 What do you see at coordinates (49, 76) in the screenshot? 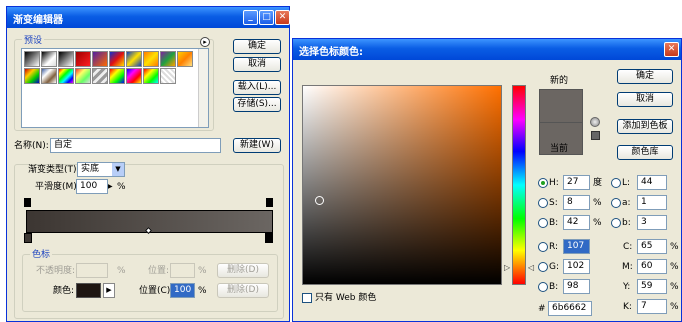
I see `preset-chrome` at bounding box center [49, 76].